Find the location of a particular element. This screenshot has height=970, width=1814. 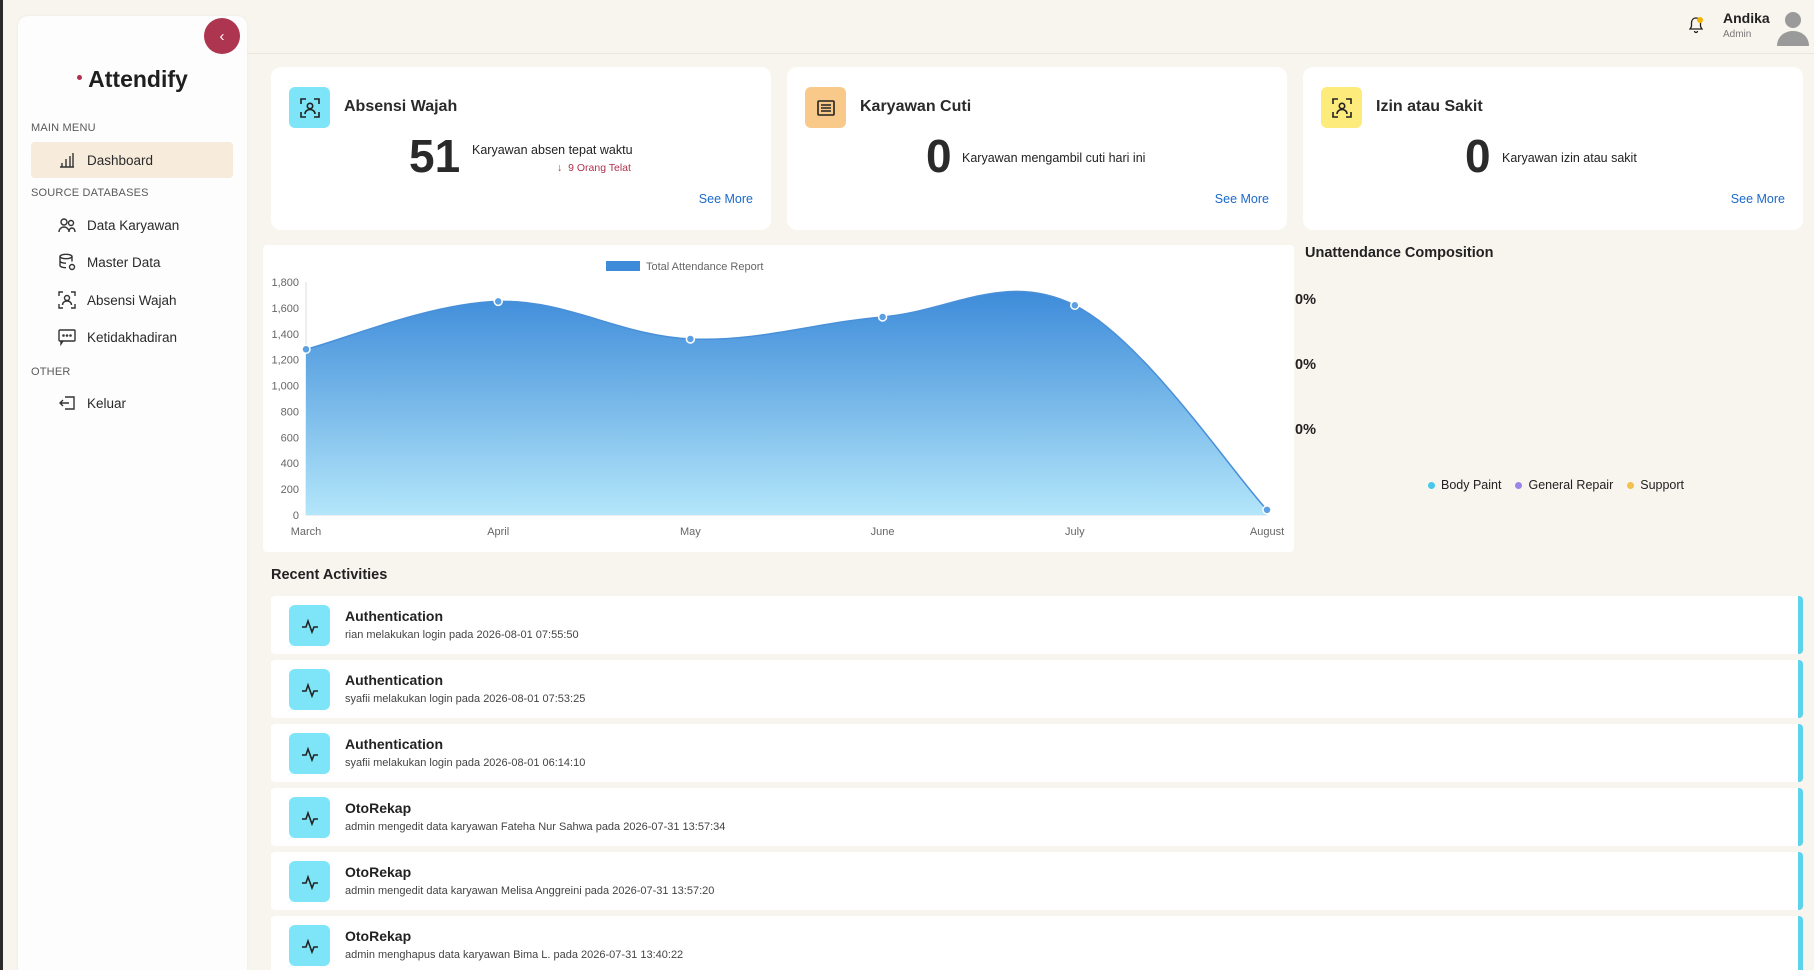

card-description: Karyawan izin atau sakit is located at coordinates (1569, 158).